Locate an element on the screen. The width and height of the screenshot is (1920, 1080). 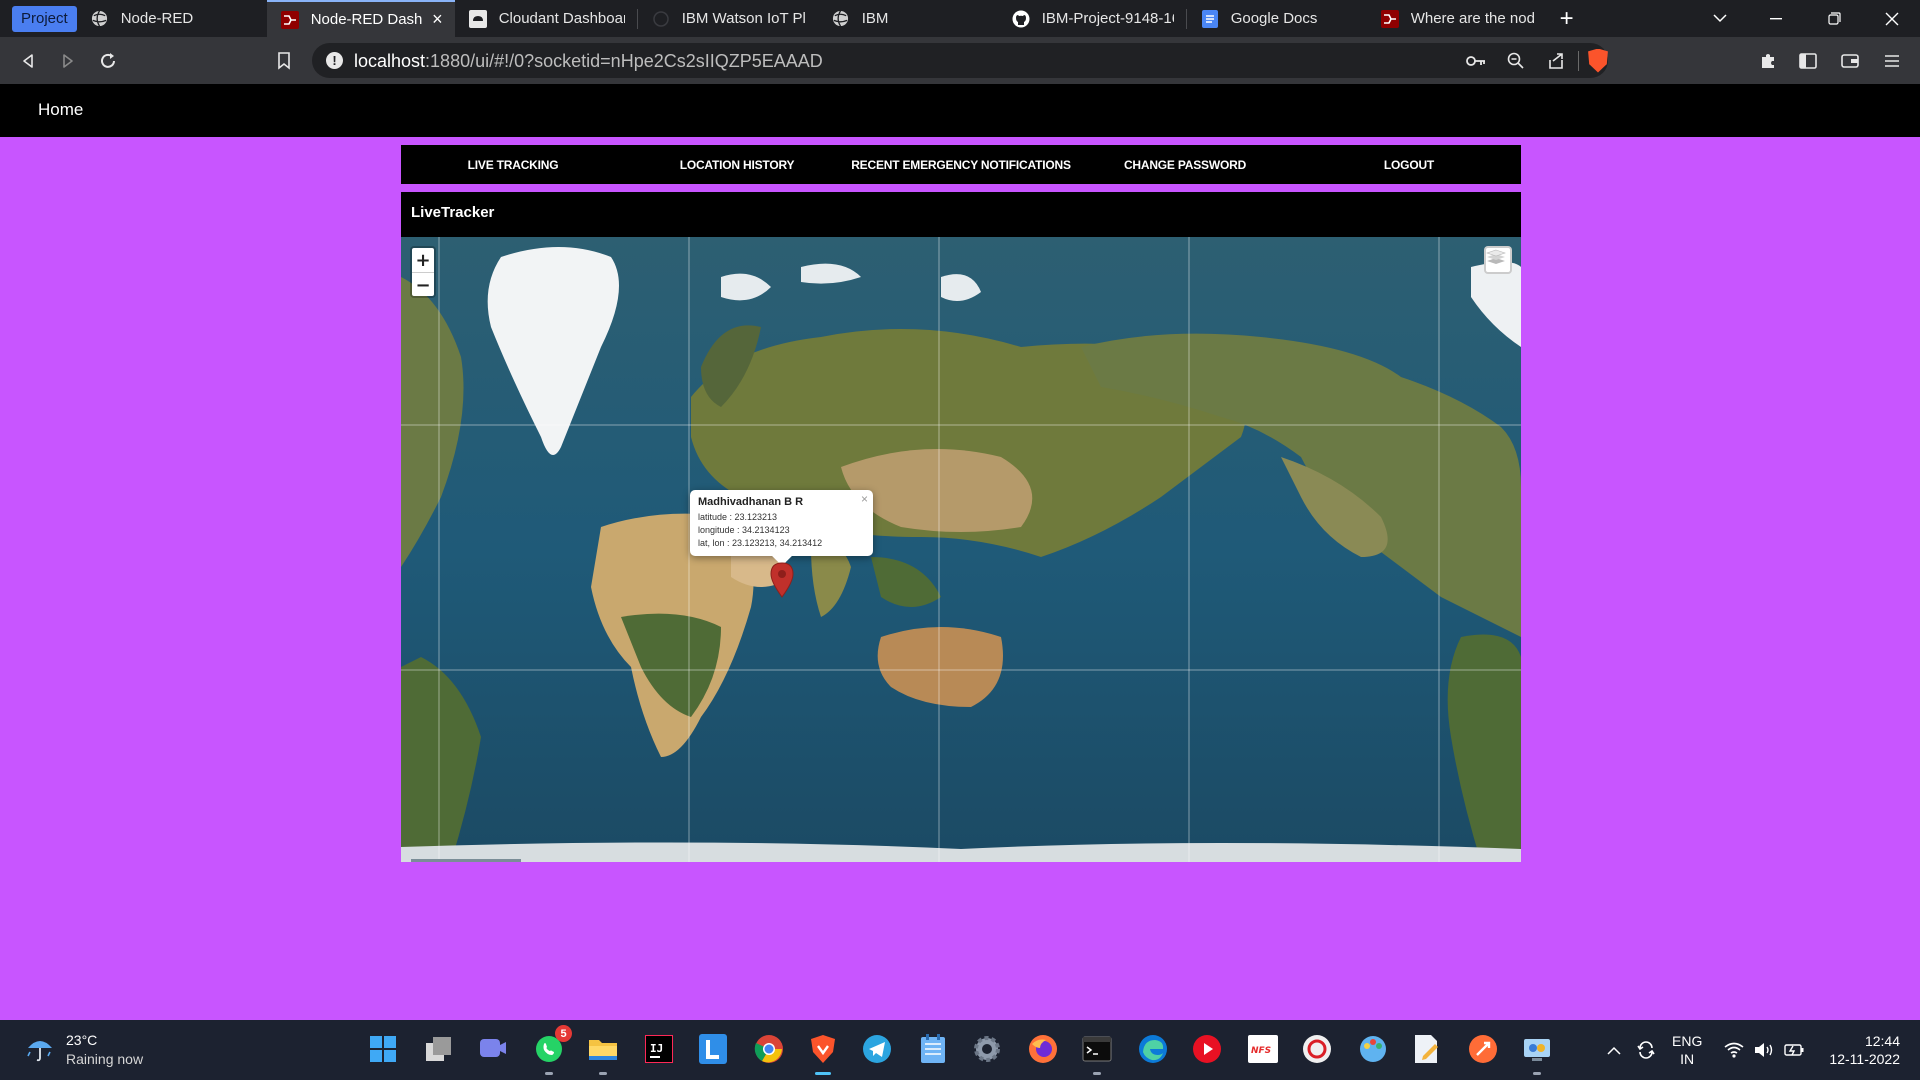
tab-title: Node-RED is located at coordinates (157, 18).